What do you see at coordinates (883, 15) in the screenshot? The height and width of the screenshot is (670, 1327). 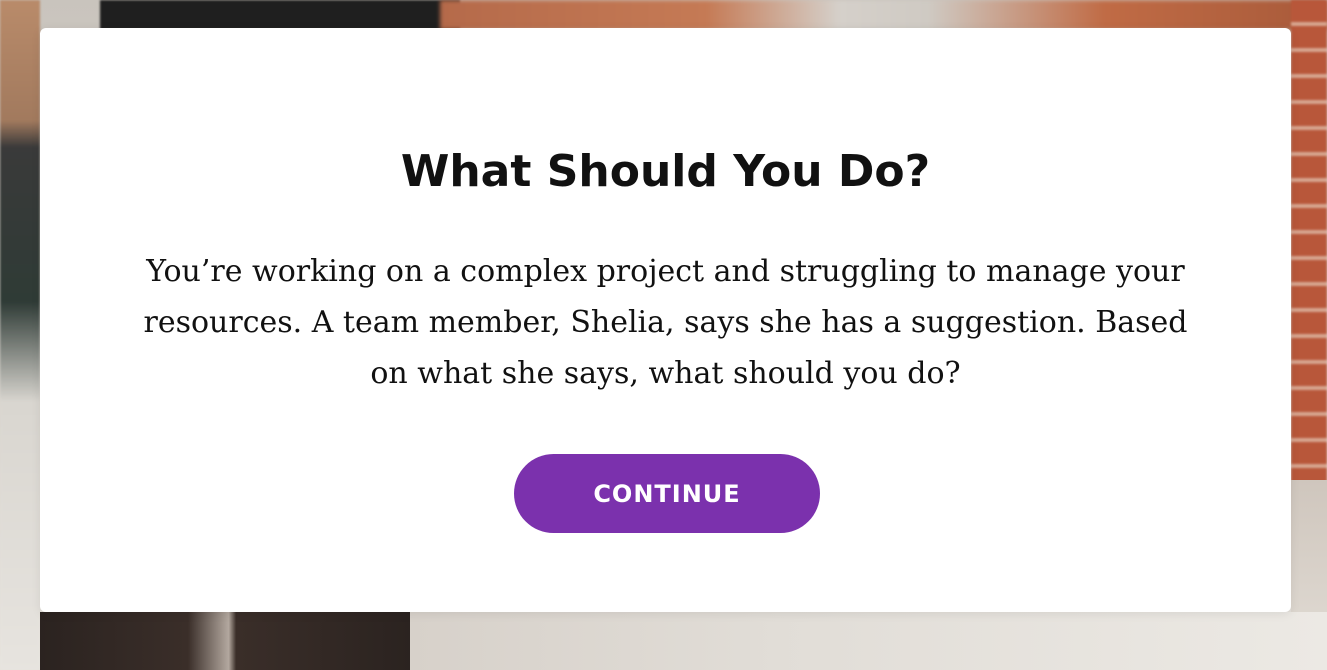 I see `background-brick-wall-top` at bounding box center [883, 15].